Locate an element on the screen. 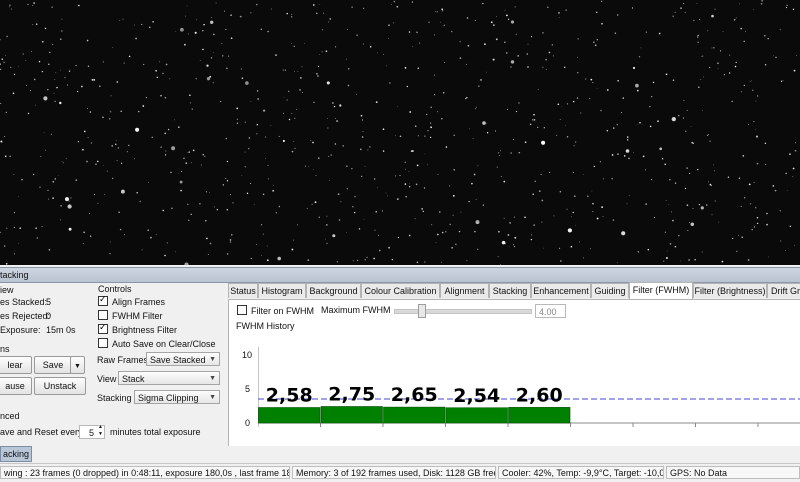 This screenshot has height=482, width=800. y-tick-label: 5 is located at coordinates (248, 389).